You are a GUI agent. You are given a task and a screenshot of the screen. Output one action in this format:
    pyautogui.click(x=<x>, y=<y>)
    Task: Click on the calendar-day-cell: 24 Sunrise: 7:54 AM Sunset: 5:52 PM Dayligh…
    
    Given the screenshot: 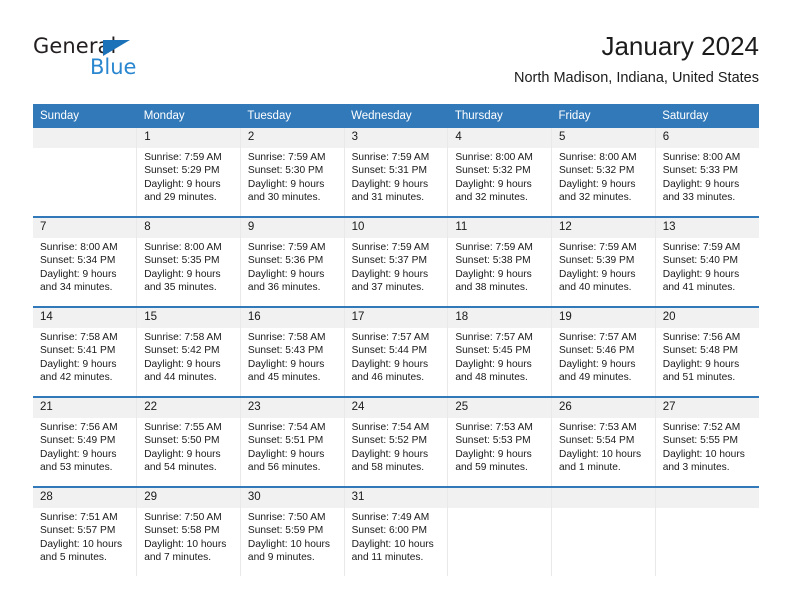 What is the action you would take?
    pyautogui.click(x=395, y=441)
    